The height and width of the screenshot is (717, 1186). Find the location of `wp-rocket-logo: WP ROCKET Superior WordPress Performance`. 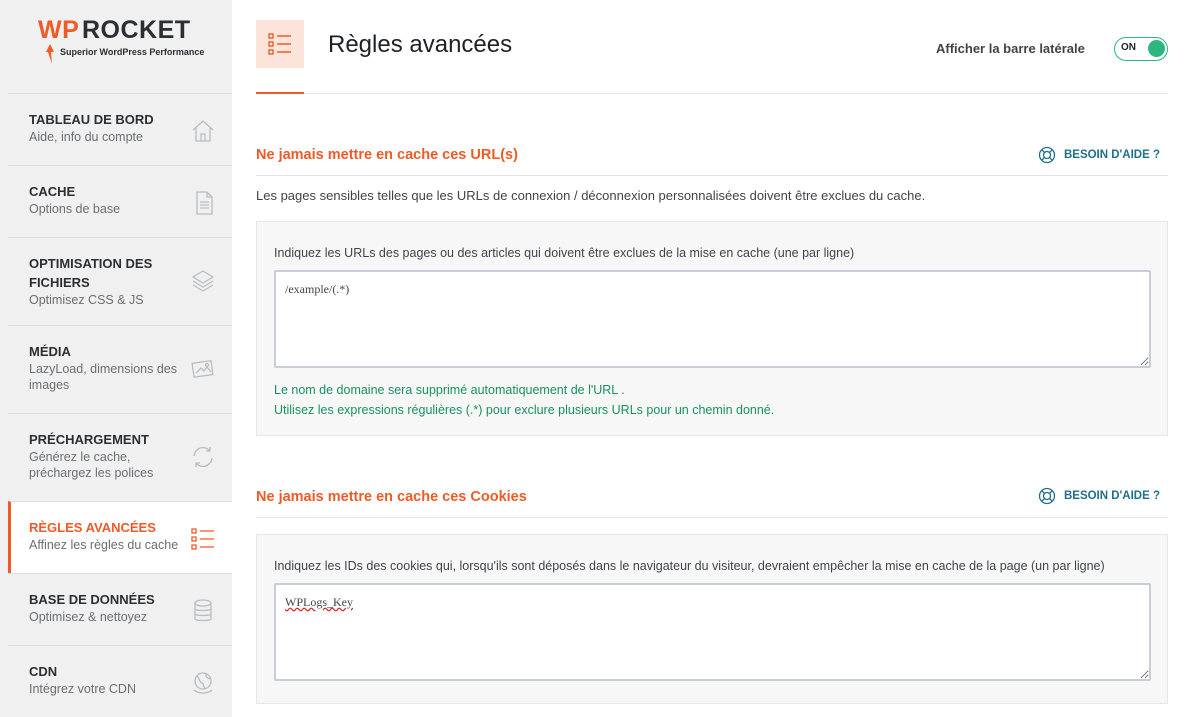

wp-rocket-logo: WP ROCKET Superior WordPress Performance is located at coordinates (123, 43).